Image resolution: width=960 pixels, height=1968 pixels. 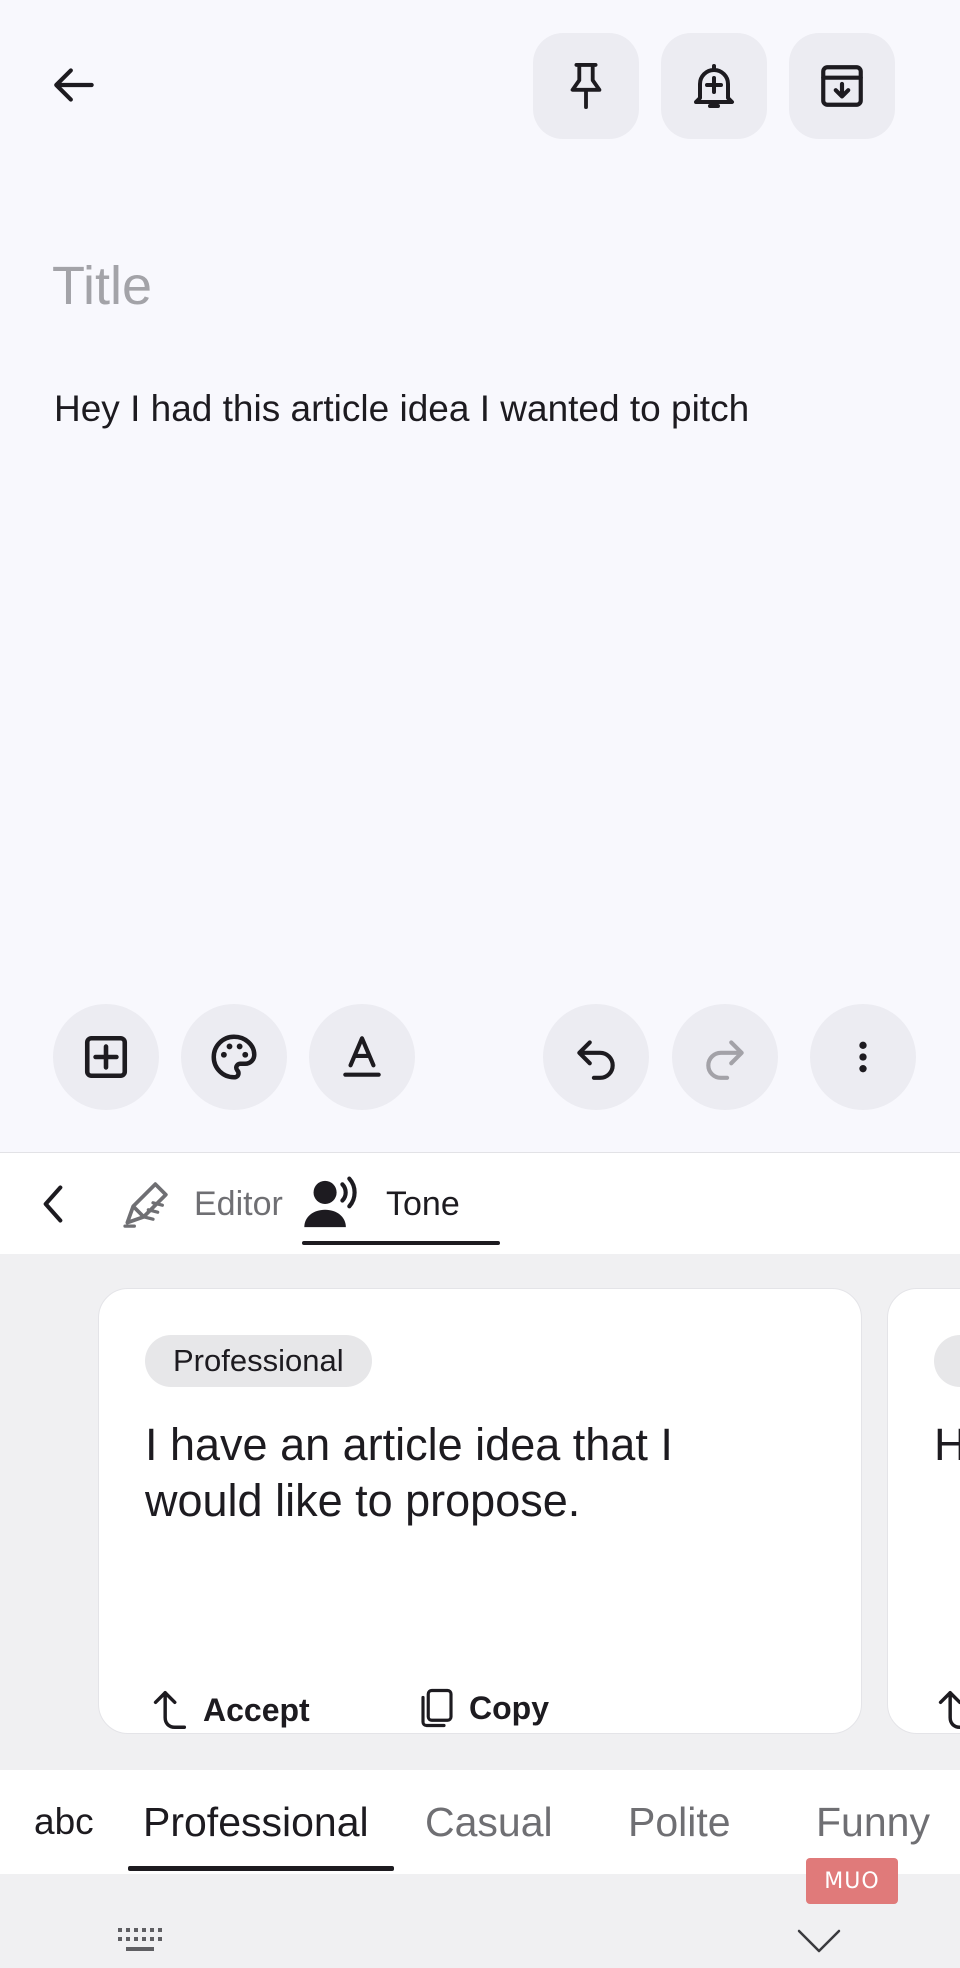 What do you see at coordinates (923, 1511) in the screenshot?
I see `suggestion-card: H id` at bounding box center [923, 1511].